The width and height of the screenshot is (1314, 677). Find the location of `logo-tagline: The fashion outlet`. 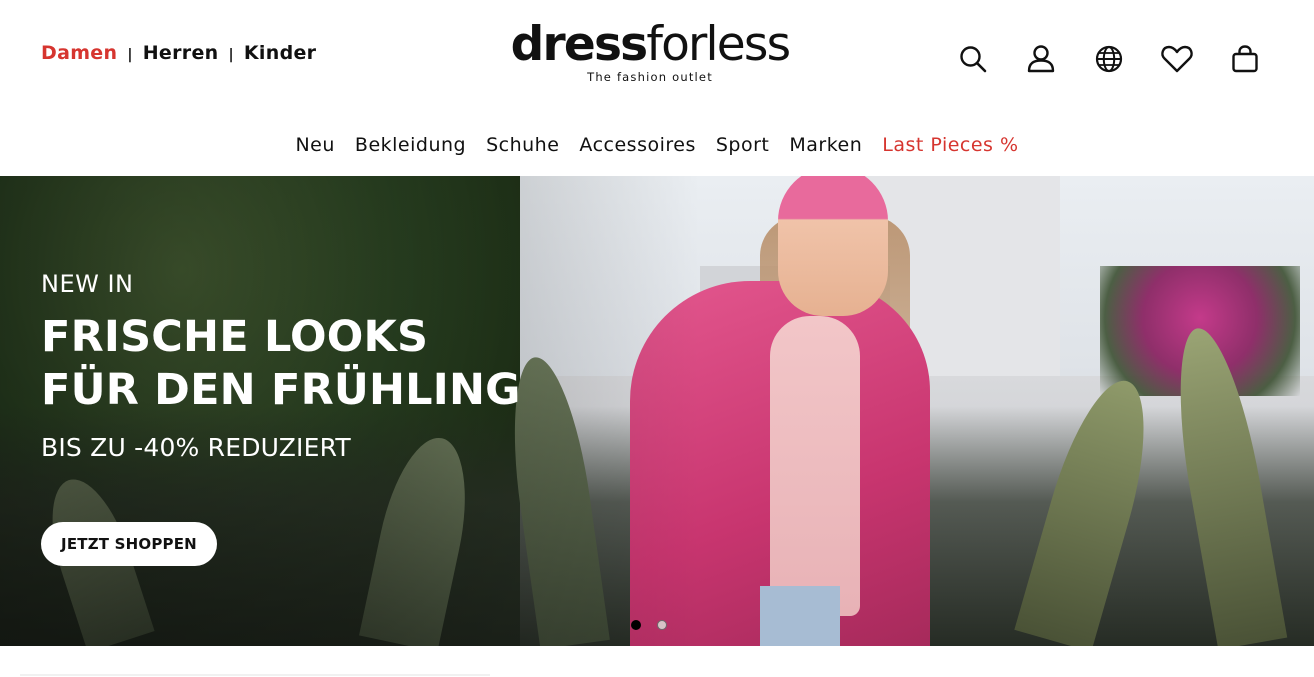

logo-tagline: The fashion outlet is located at coordinates (650, 77).